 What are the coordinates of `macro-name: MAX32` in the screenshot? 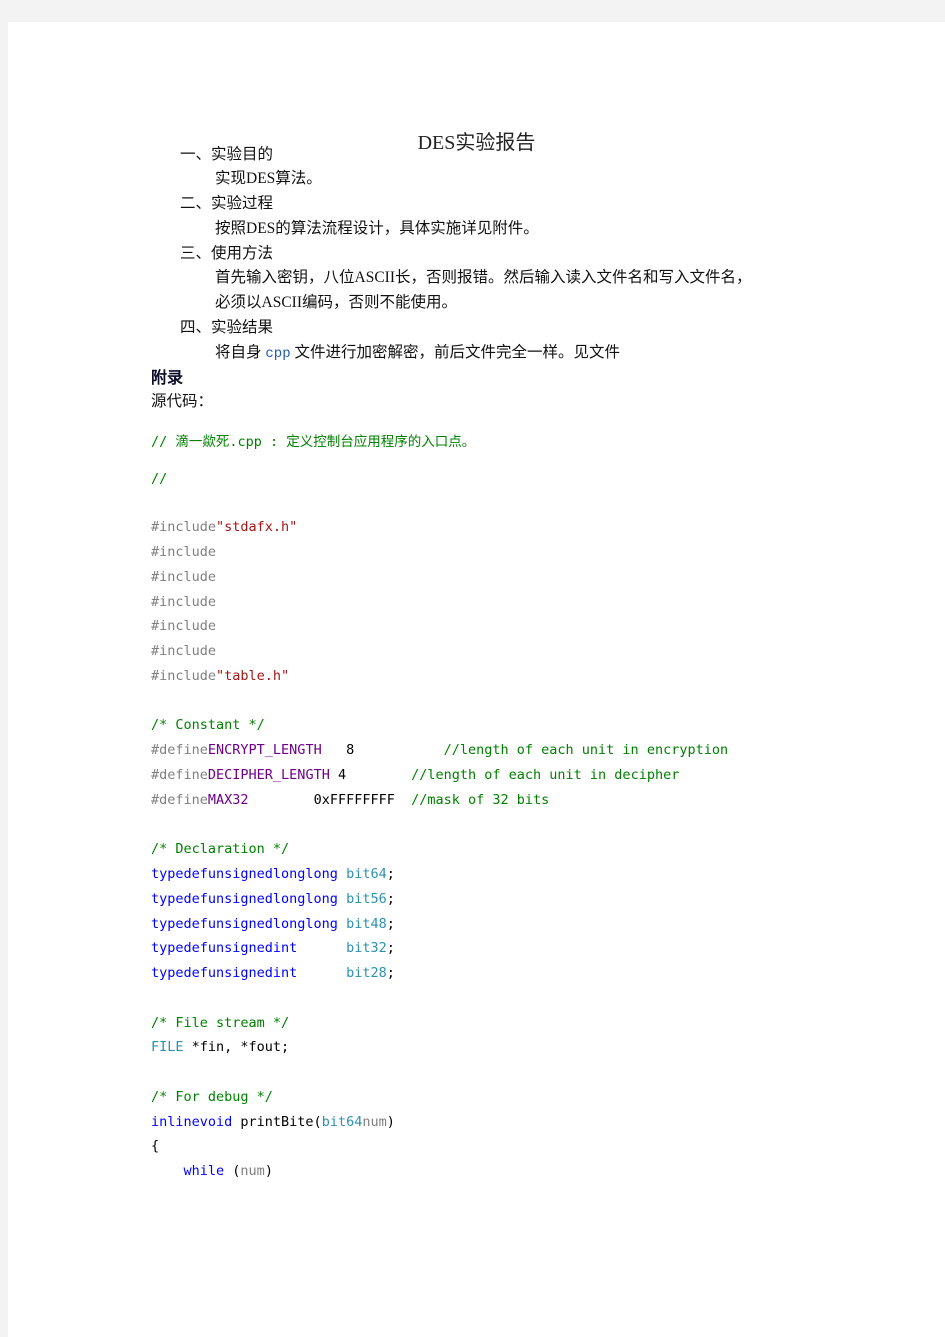 It's located at (228, 800).